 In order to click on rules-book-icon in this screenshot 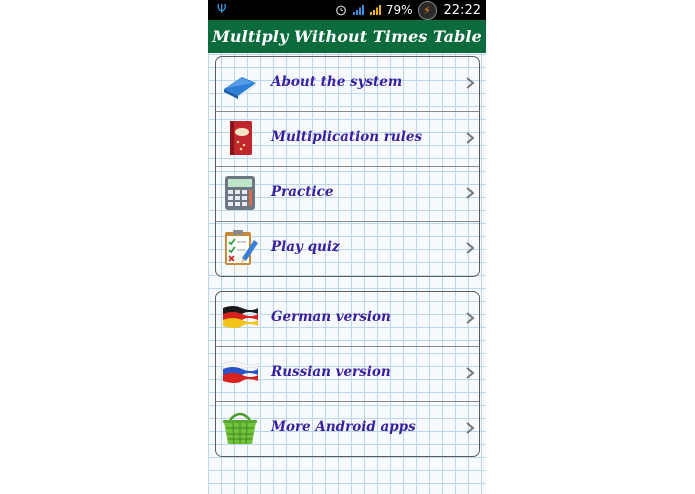, I will do `click(241, 138)`.